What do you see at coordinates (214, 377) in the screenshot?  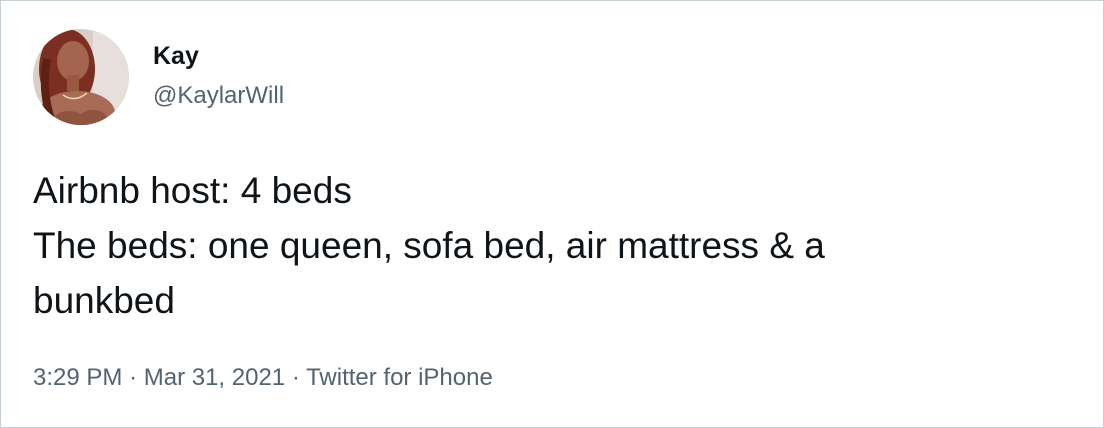 I see `tweet-date: Mar 31, 2021` at bounding box center [214, 377].